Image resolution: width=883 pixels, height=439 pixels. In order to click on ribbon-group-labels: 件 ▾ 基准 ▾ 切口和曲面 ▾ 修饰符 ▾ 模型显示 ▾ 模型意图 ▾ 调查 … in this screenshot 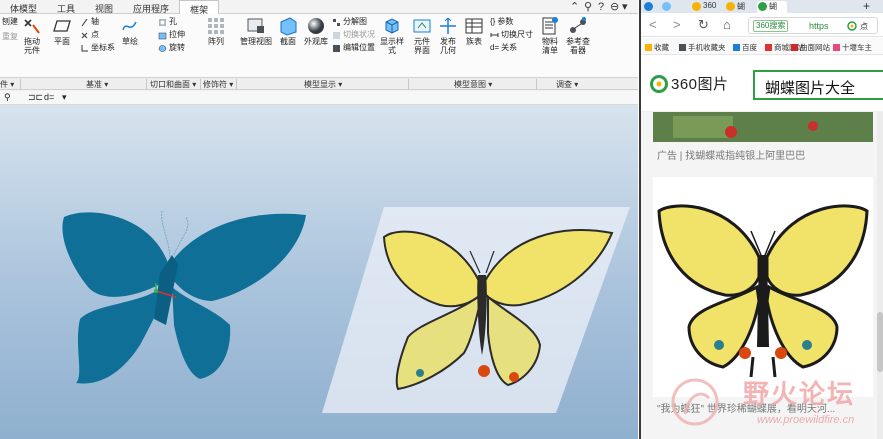, I will do `click(319, 84)`.